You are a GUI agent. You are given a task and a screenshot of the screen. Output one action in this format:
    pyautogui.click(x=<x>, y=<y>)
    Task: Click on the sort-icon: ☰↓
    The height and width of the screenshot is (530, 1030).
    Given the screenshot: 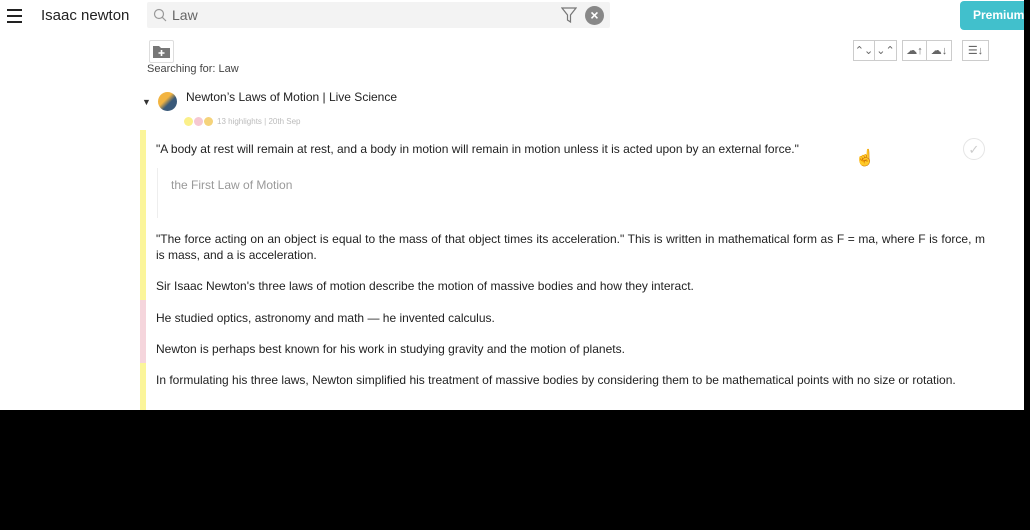 What is the action you would take?
    pyautogui.click(x=975, y=51)
    